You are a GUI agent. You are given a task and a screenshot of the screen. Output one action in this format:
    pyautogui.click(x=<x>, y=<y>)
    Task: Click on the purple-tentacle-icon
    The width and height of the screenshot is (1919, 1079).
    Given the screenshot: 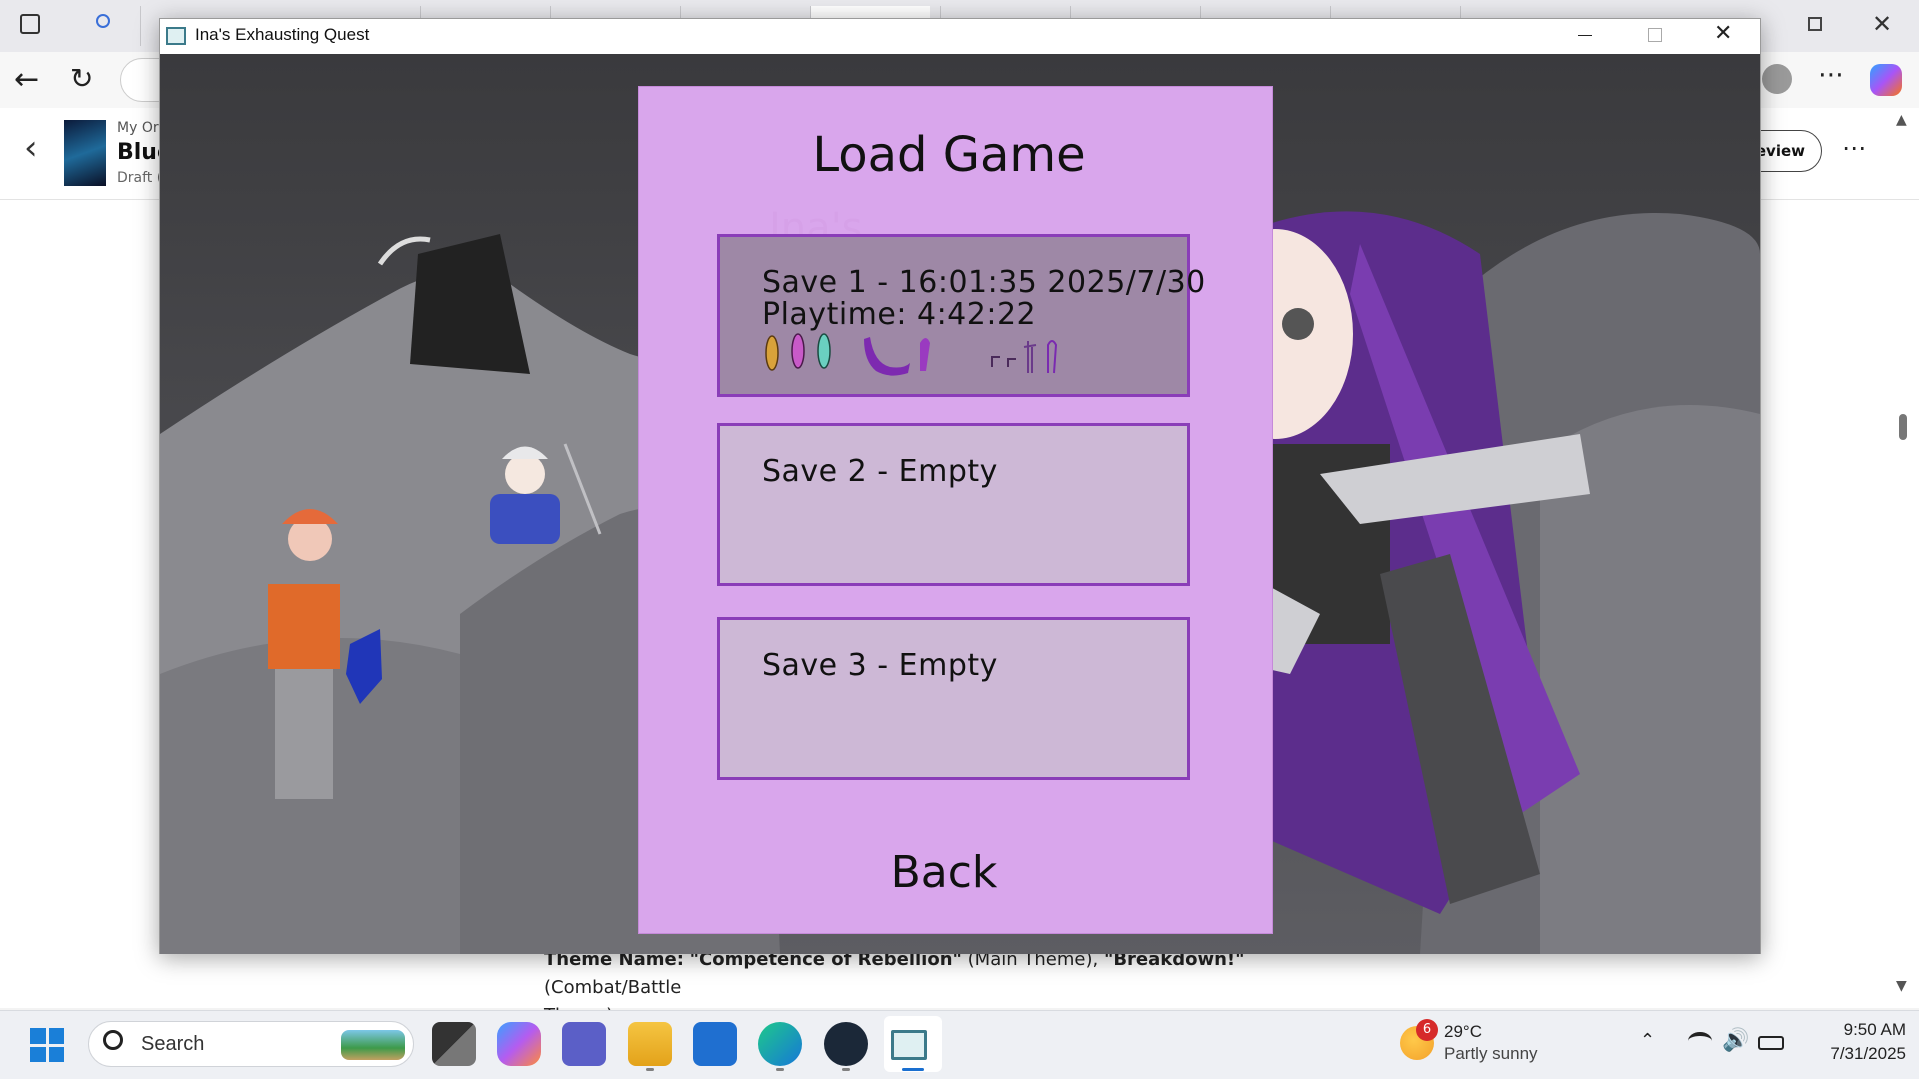 What is the action you would take?
    pyautogui.click(x=887, y=356)
    